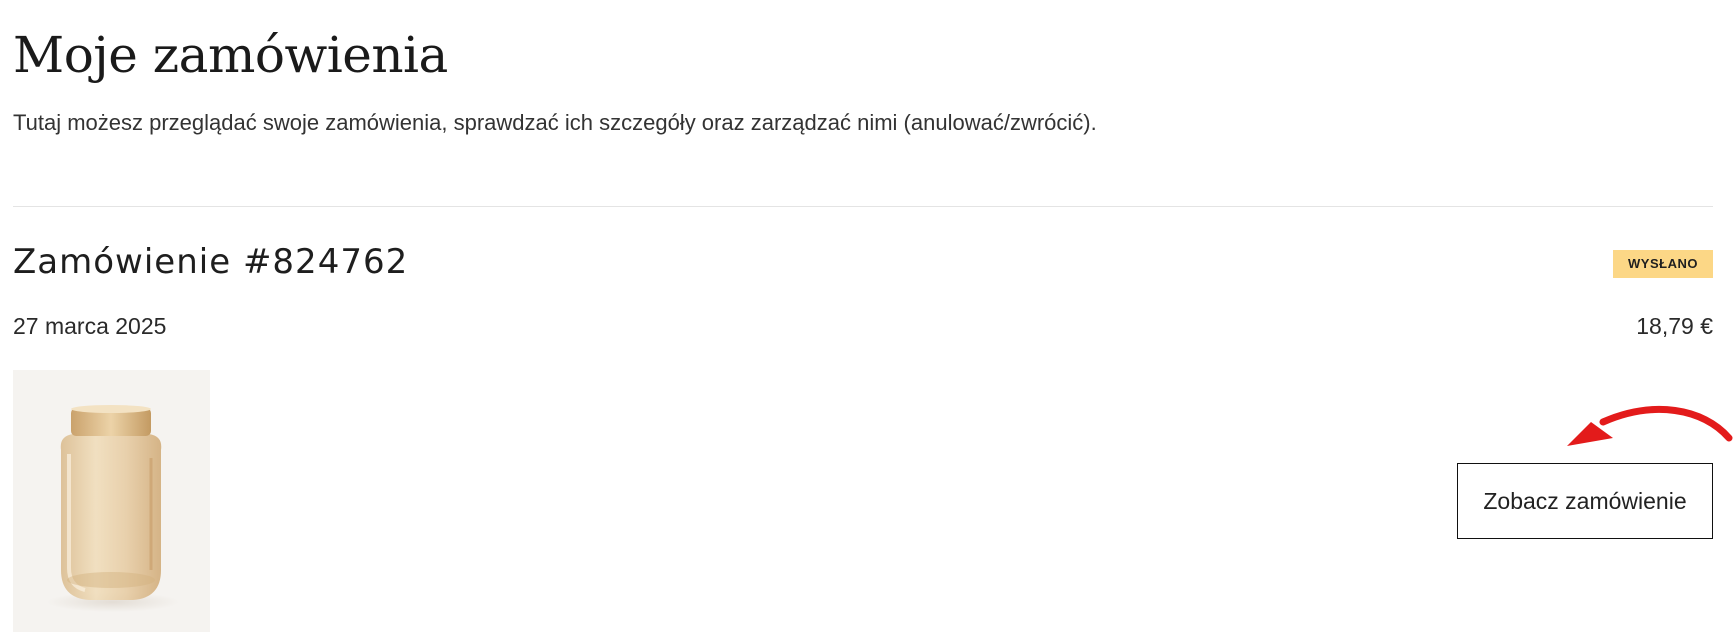 The width and height of the screenshot is (1733, 637). I want to click on order-date: 27 marca 2025, so click(90, 326).